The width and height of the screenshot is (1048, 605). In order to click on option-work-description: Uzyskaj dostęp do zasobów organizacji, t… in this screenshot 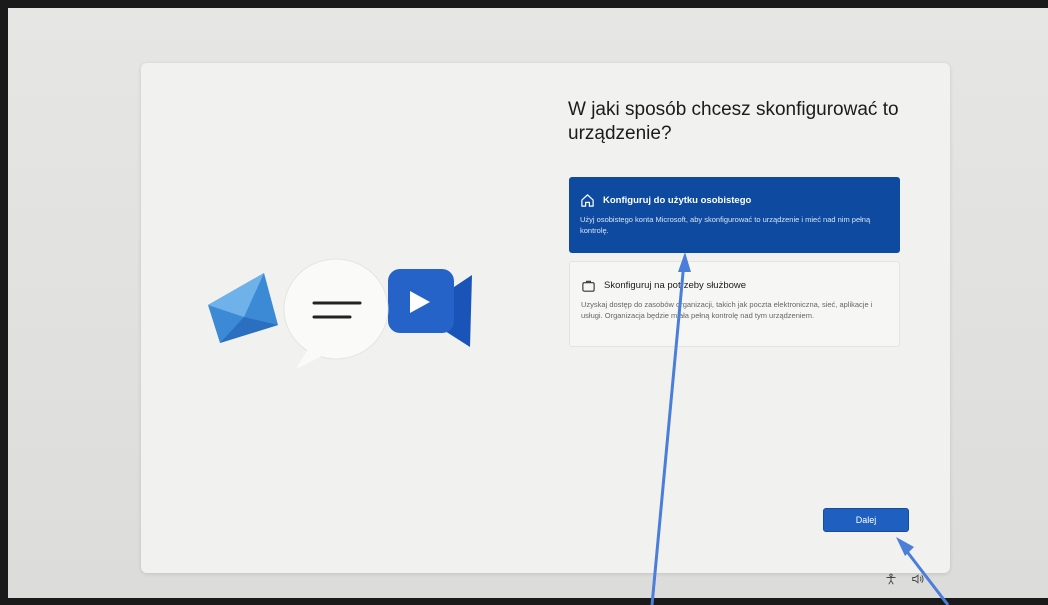, I will do `click(727, 310)`.